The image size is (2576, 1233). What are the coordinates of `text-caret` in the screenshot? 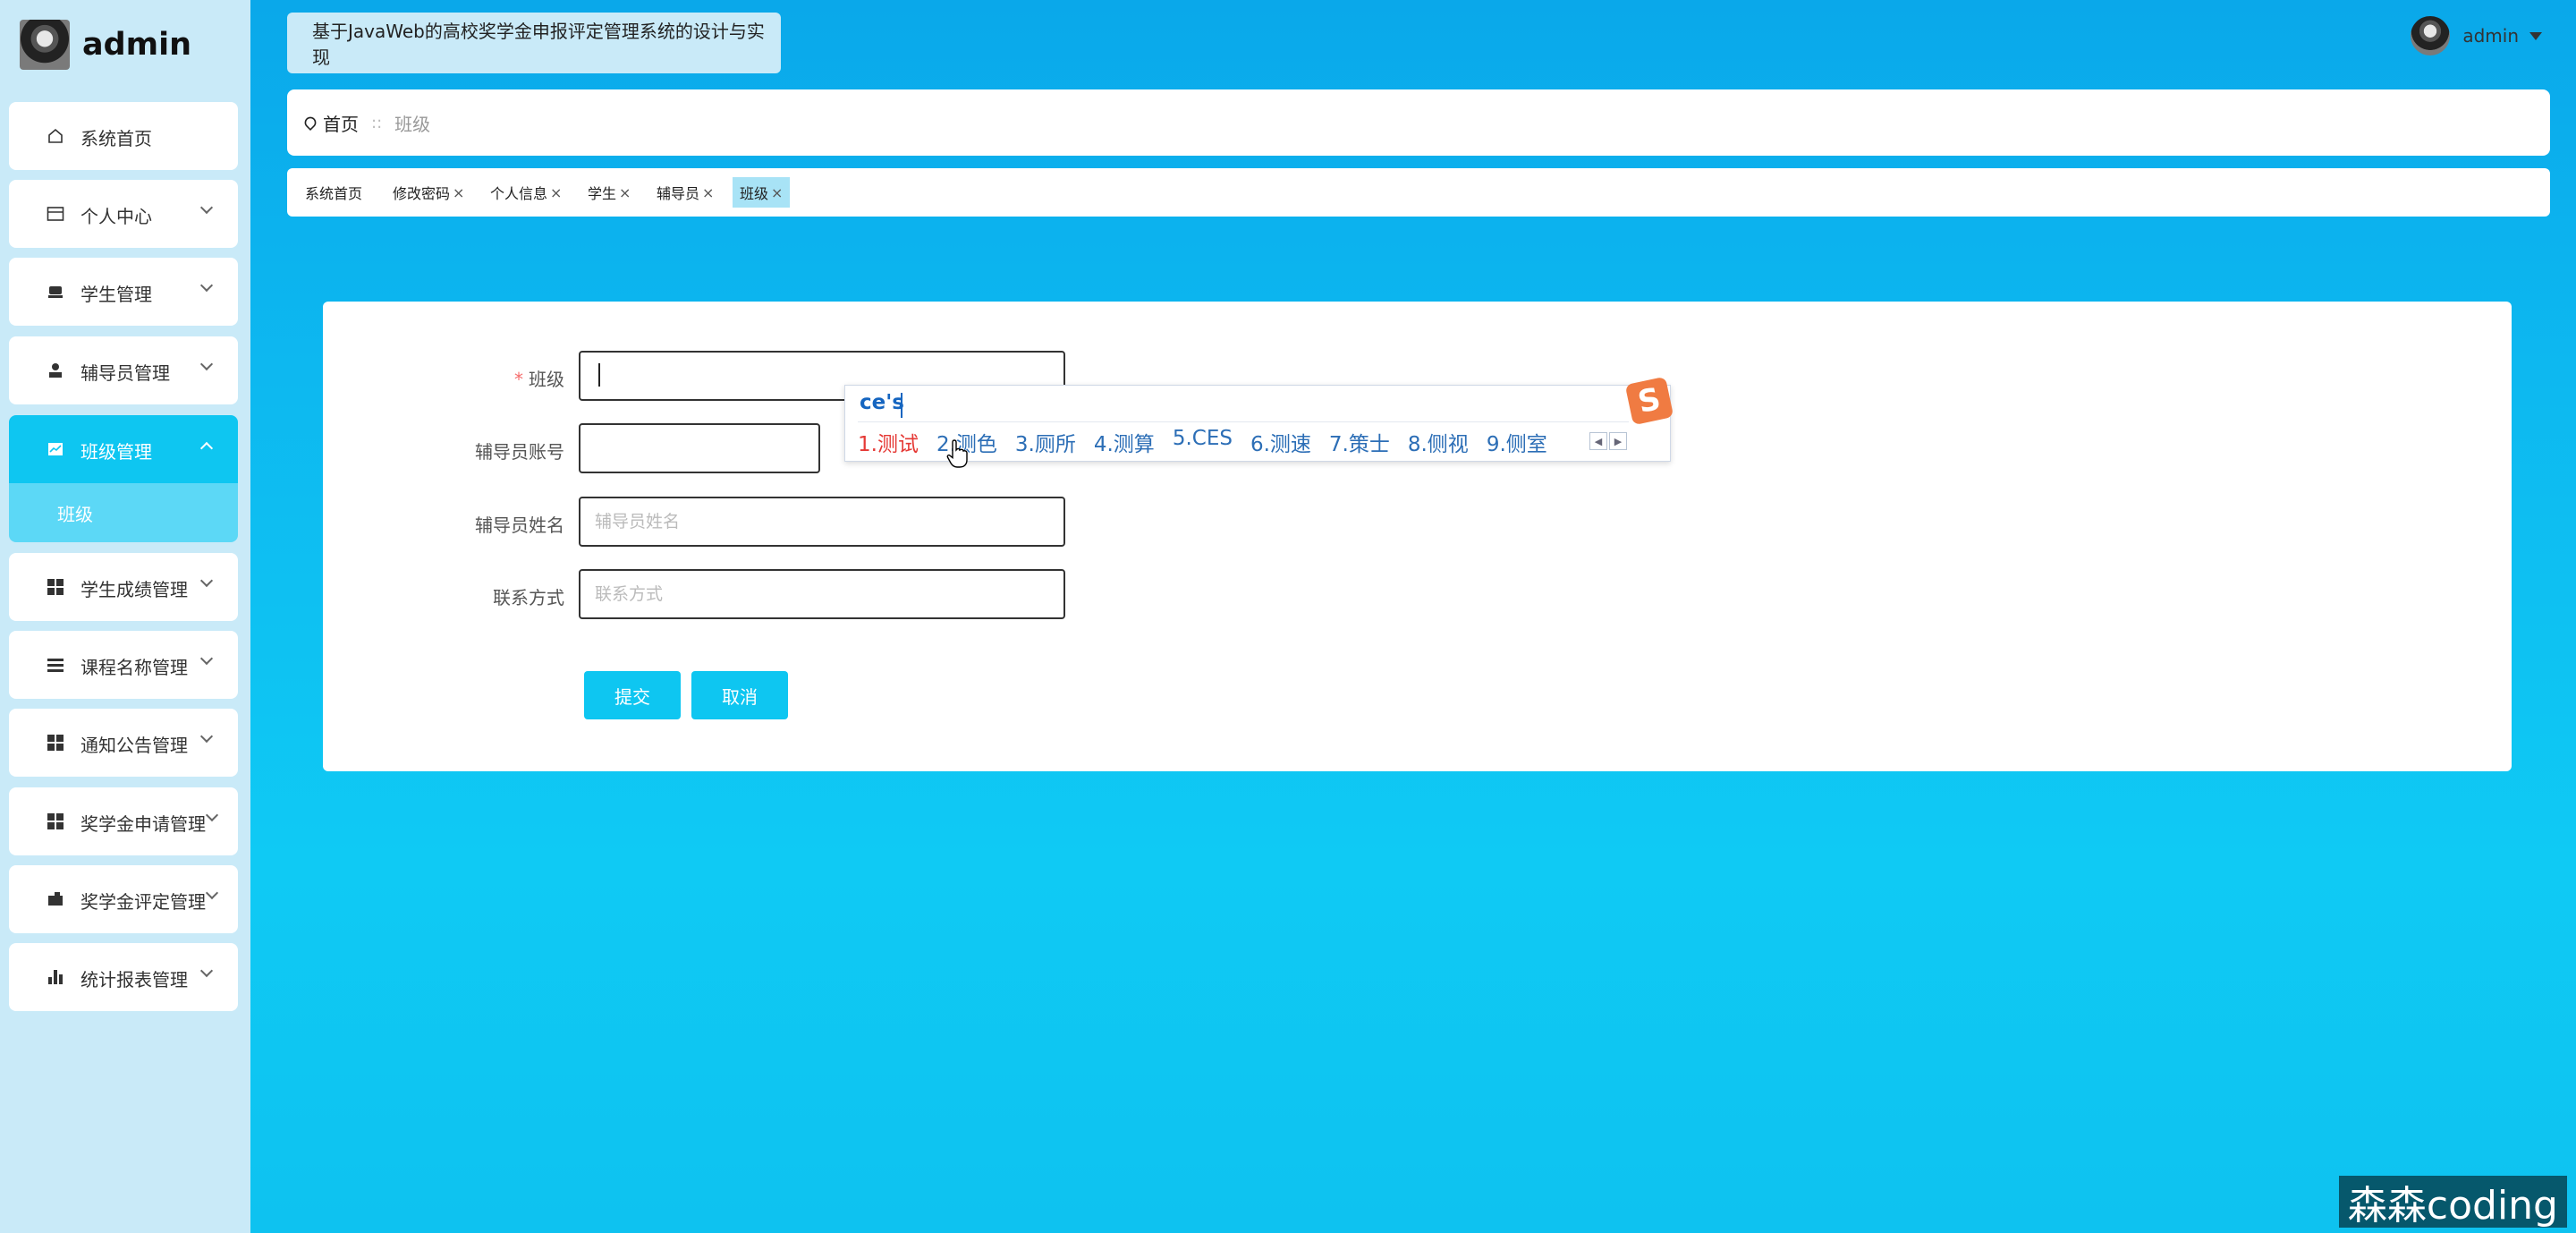 It's located at (599, 375).